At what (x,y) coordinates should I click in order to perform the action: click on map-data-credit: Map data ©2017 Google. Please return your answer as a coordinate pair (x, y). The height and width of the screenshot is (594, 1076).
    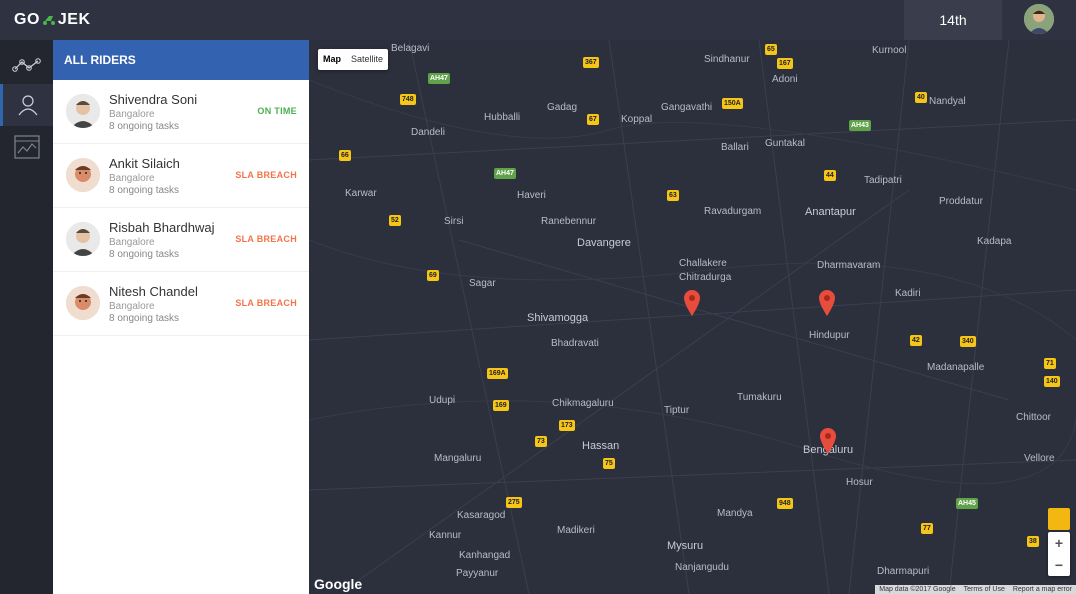
    Looking at the image, I should click on (917, 589).